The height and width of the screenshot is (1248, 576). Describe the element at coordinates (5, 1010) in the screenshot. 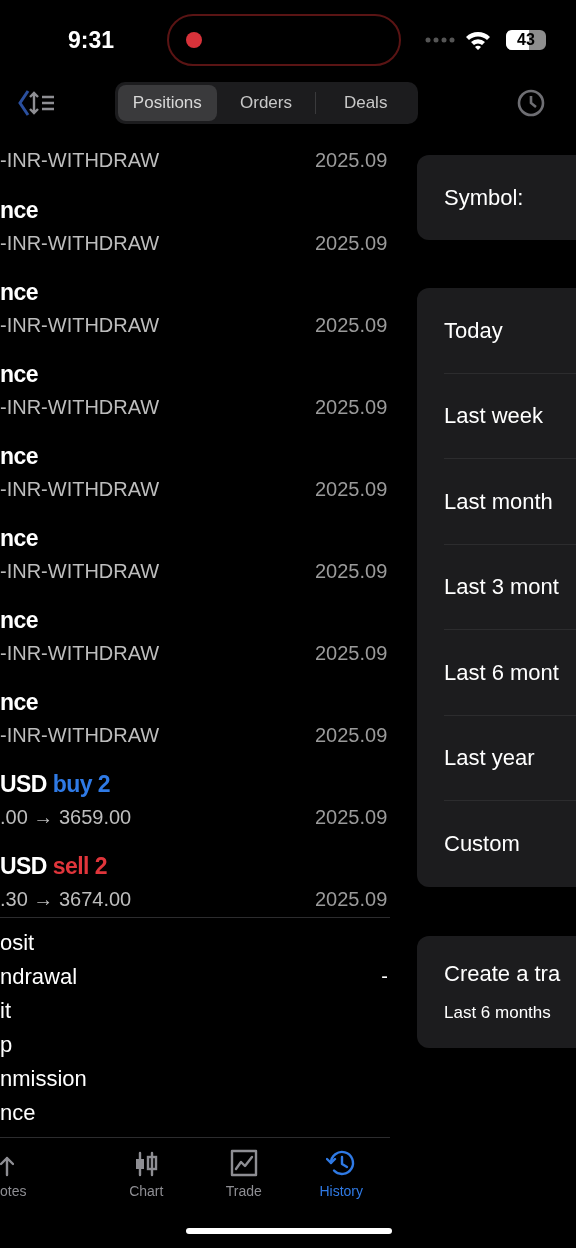

I see `summary-label: it` at that location.